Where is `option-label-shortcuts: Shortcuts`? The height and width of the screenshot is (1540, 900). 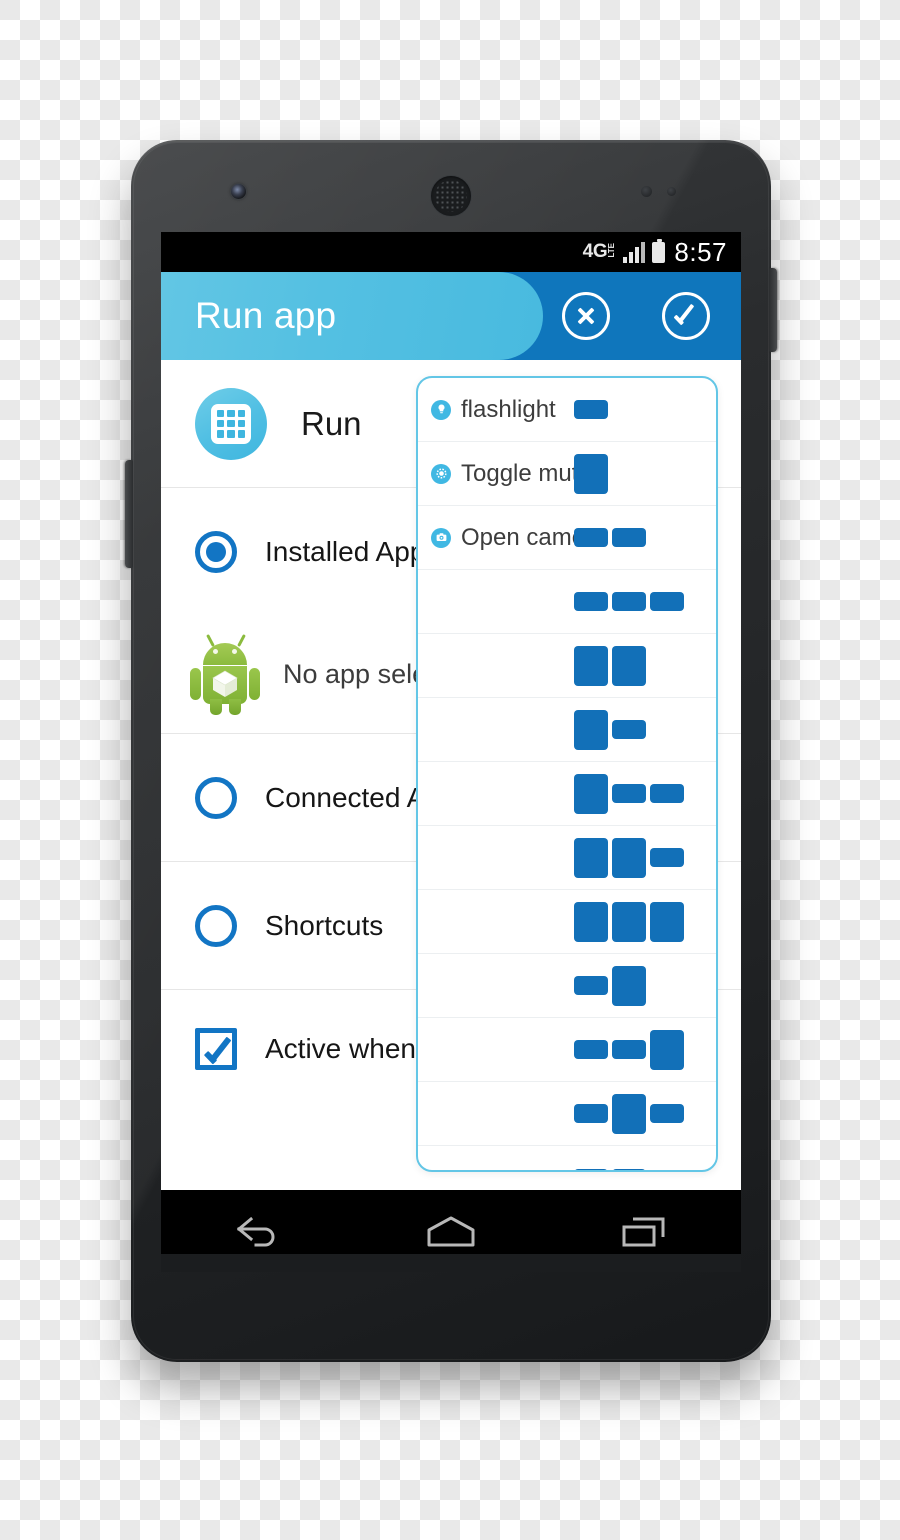 option-label-shortcuts: Shortcuts is located at coordinates (324, 925).